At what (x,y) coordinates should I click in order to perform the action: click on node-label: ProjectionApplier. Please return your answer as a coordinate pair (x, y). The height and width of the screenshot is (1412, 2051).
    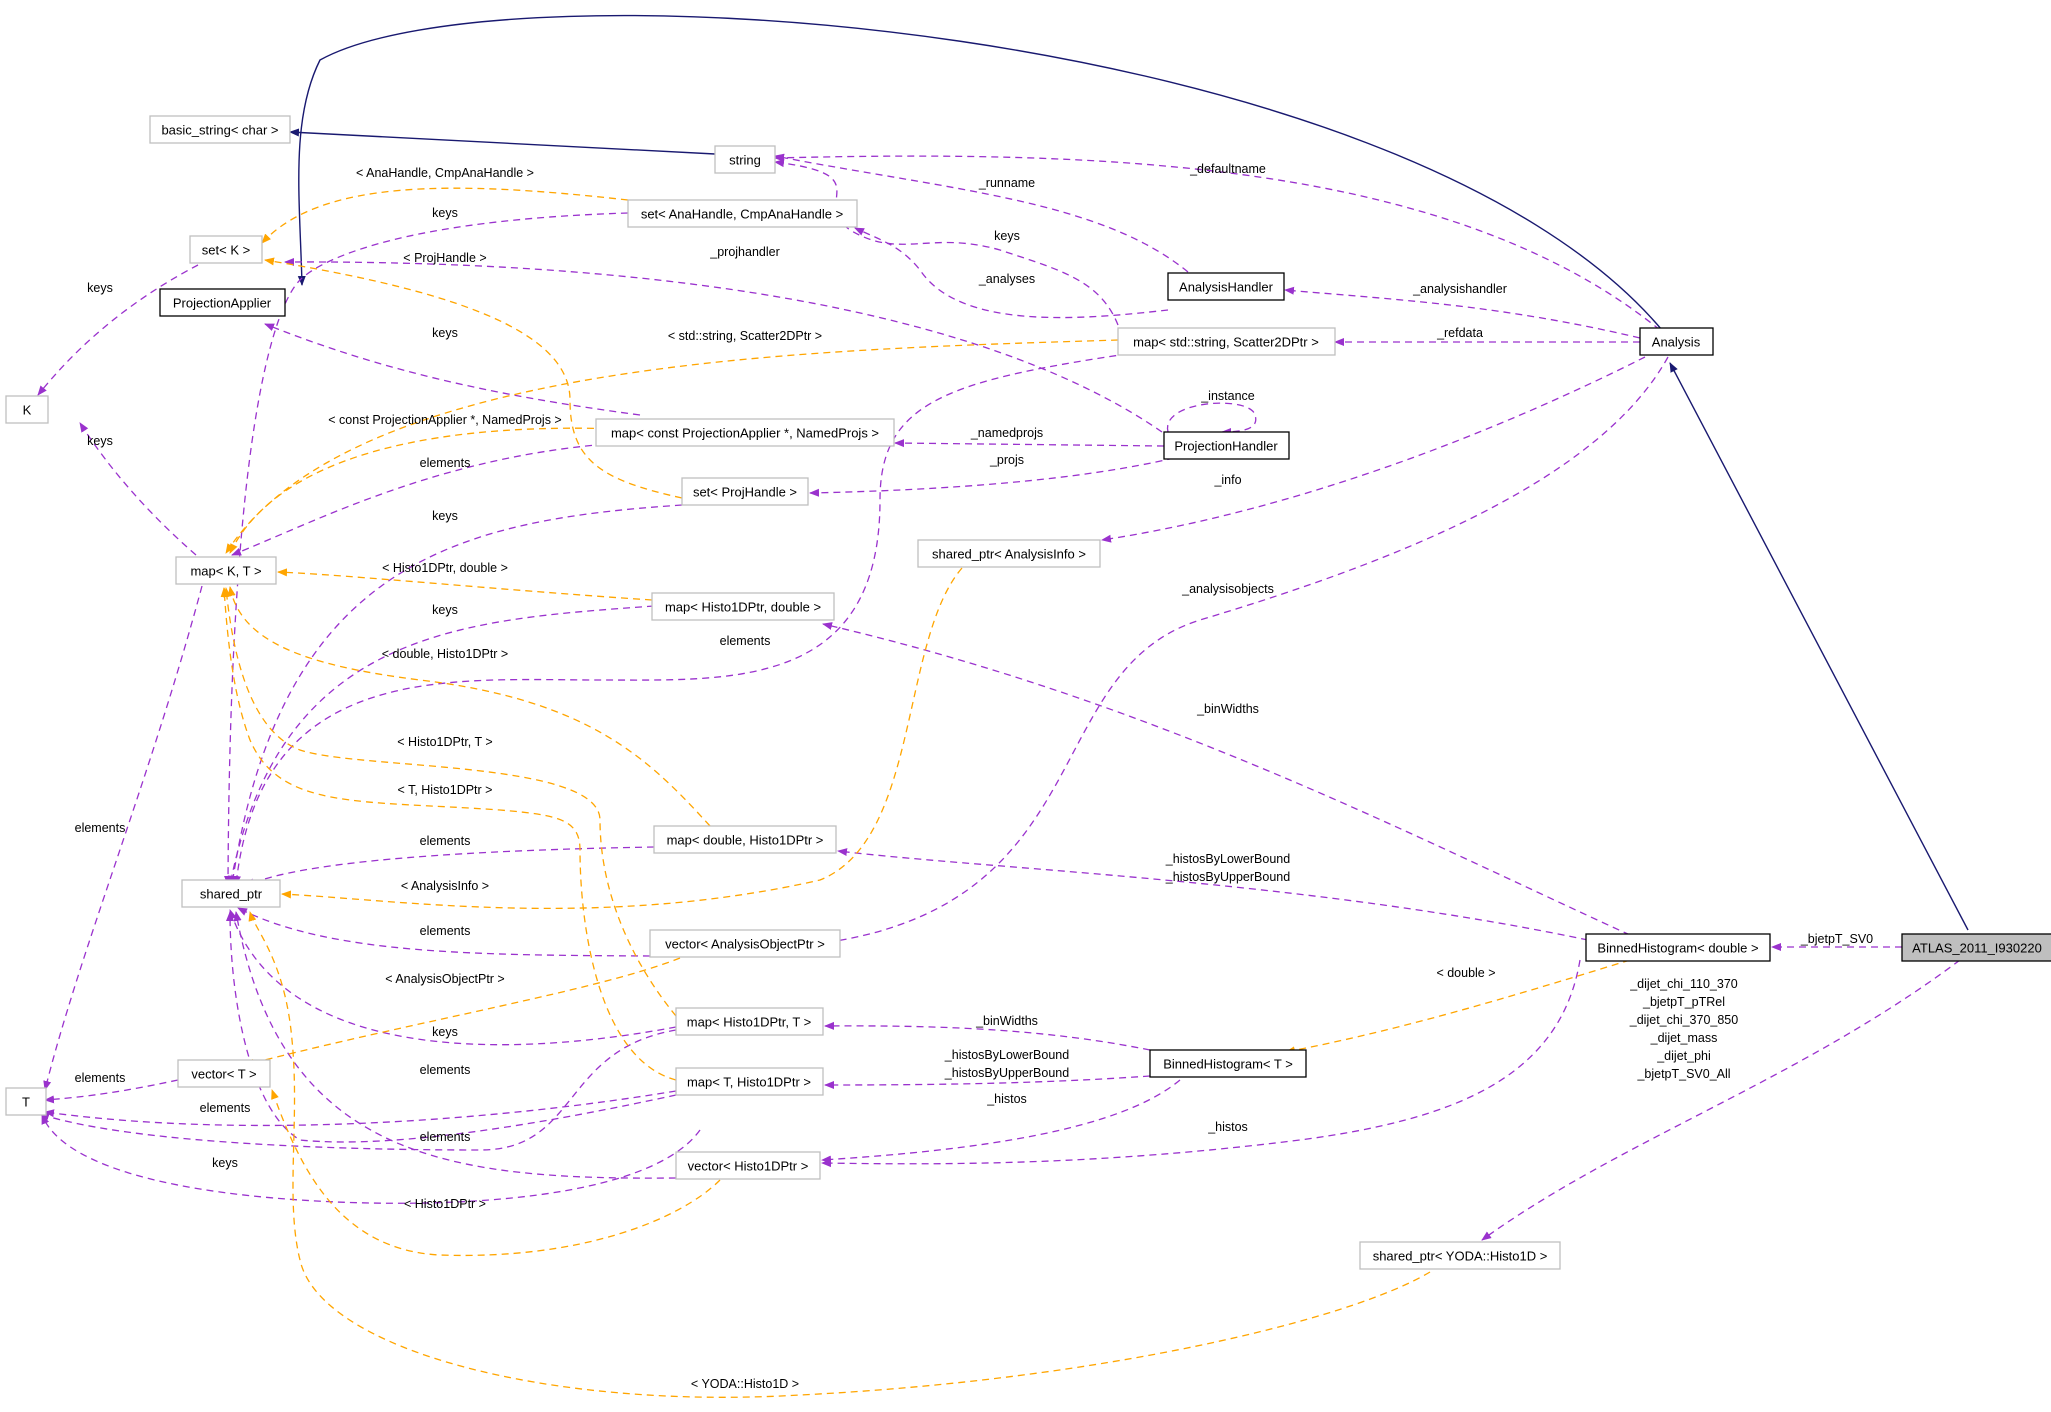
    Looking at the image, I should click on (222, 303).